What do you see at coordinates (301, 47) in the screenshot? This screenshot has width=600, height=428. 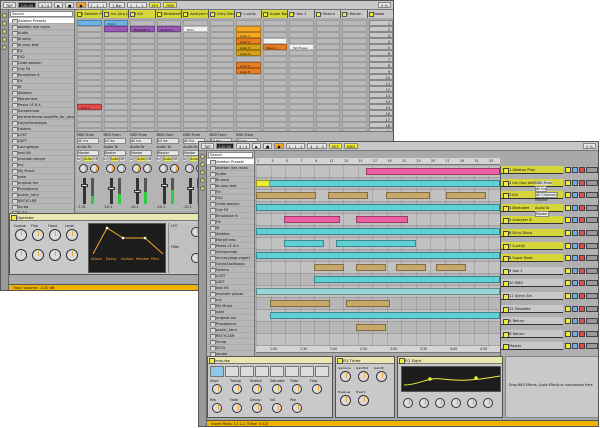 I see `clip: Fat Phase` at bounding box center [301, 47].